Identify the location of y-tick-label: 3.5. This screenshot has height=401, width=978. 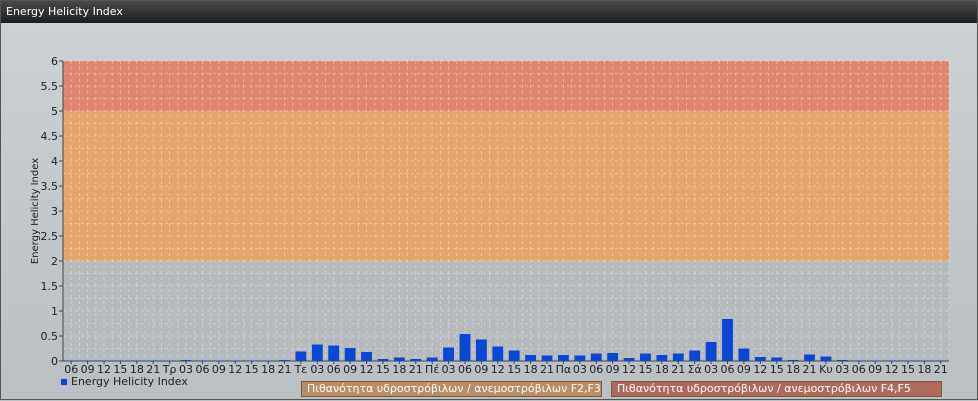
(50, 186).